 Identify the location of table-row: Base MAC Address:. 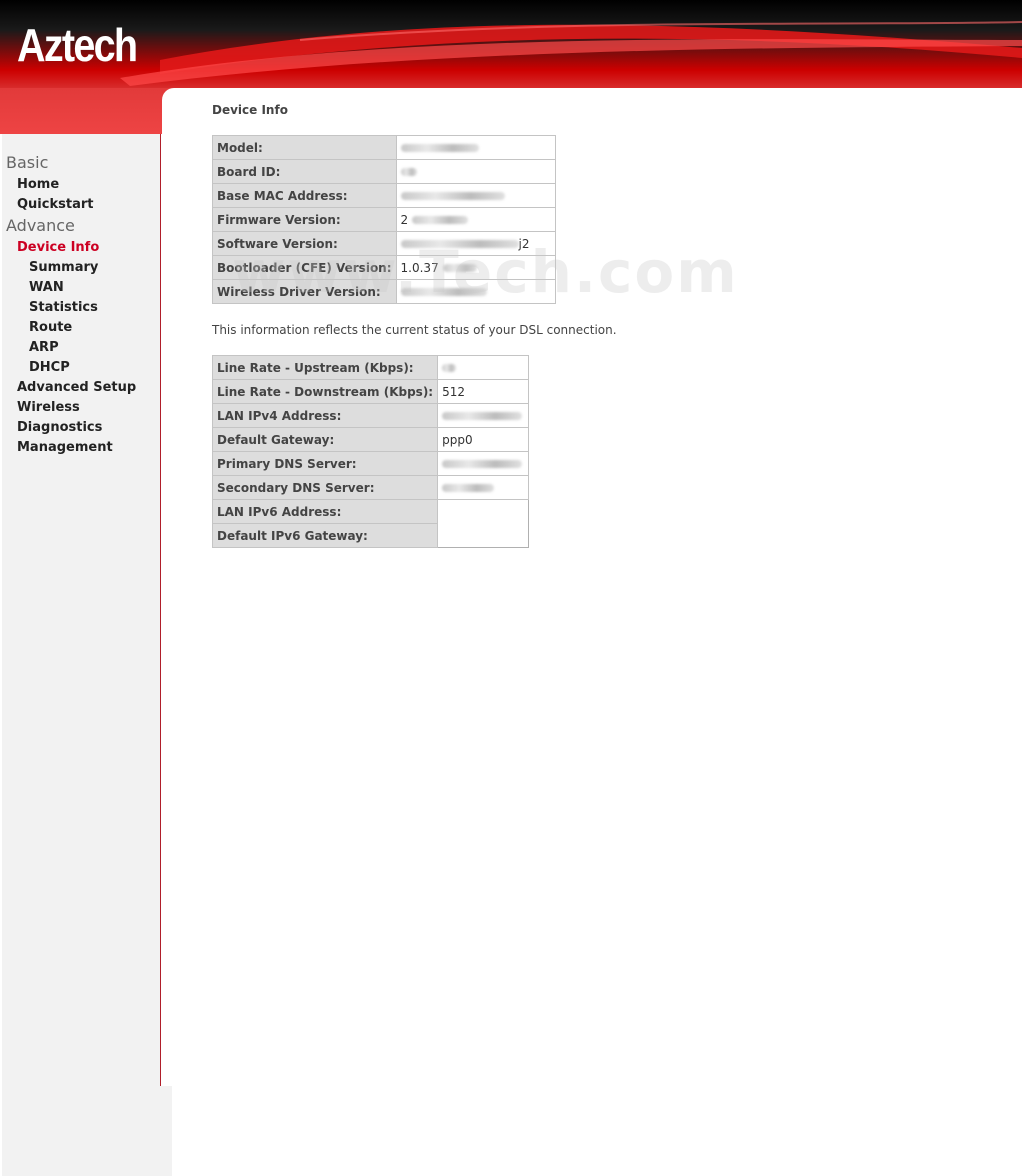
(384, 195).